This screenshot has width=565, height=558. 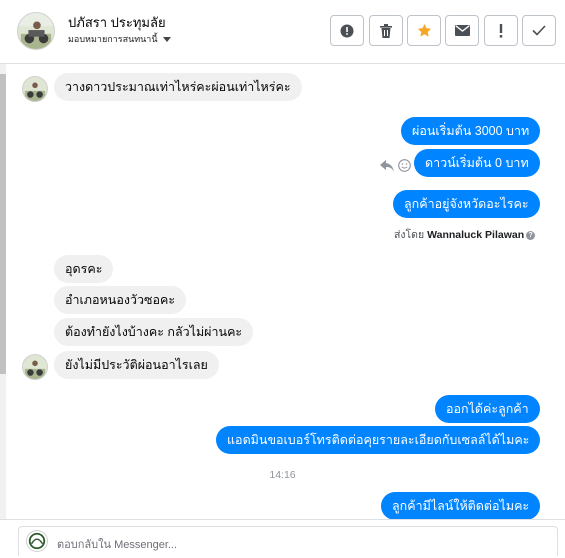 I want to click on alert-circle-icon, so click(x=347, y=30).